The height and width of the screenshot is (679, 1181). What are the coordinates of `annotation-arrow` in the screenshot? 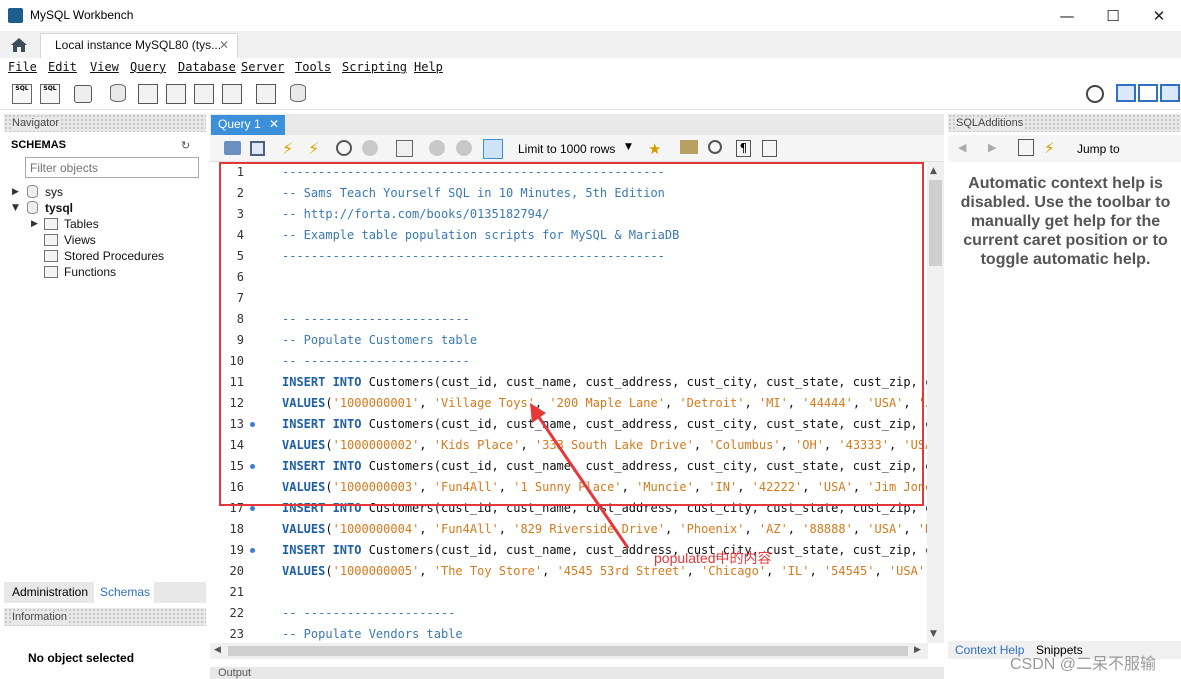 It's located at (580, 476).